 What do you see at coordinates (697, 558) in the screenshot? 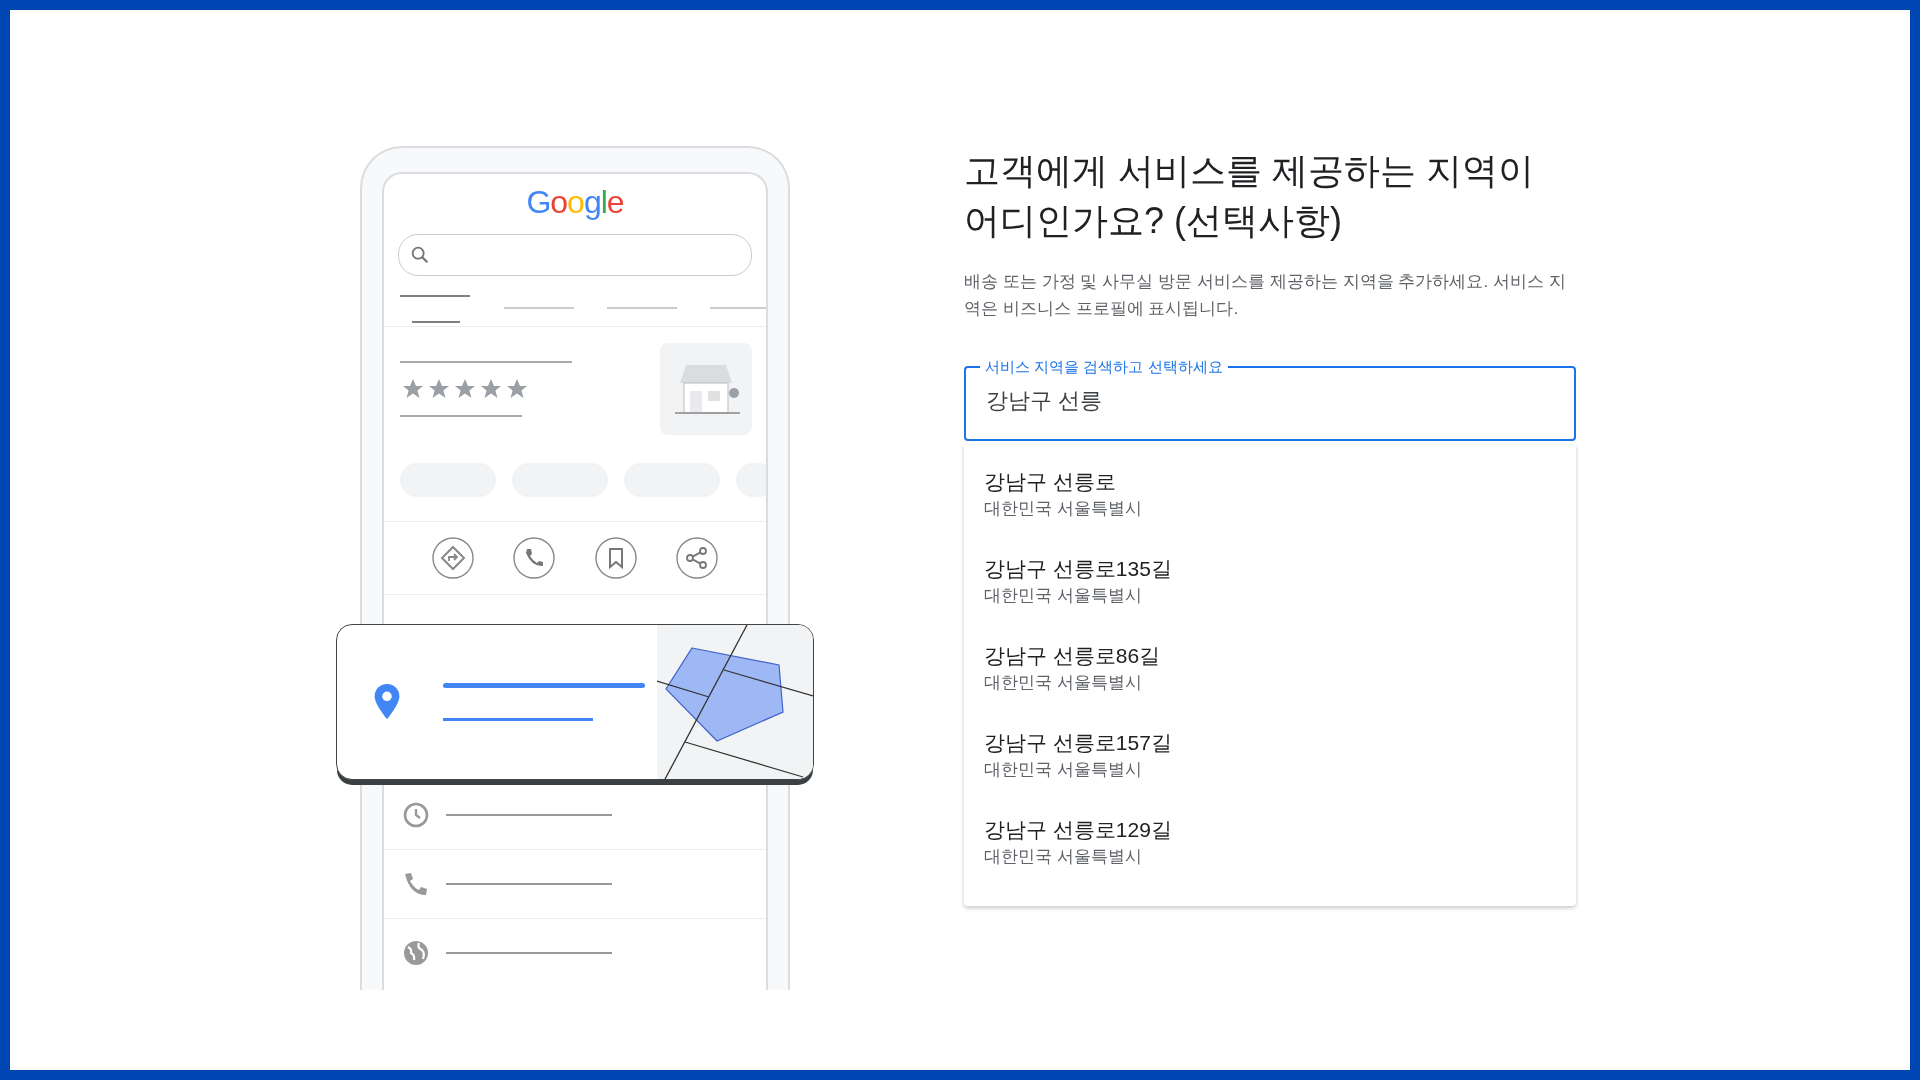
I see `share-icon` at bounding box center [697, 558].